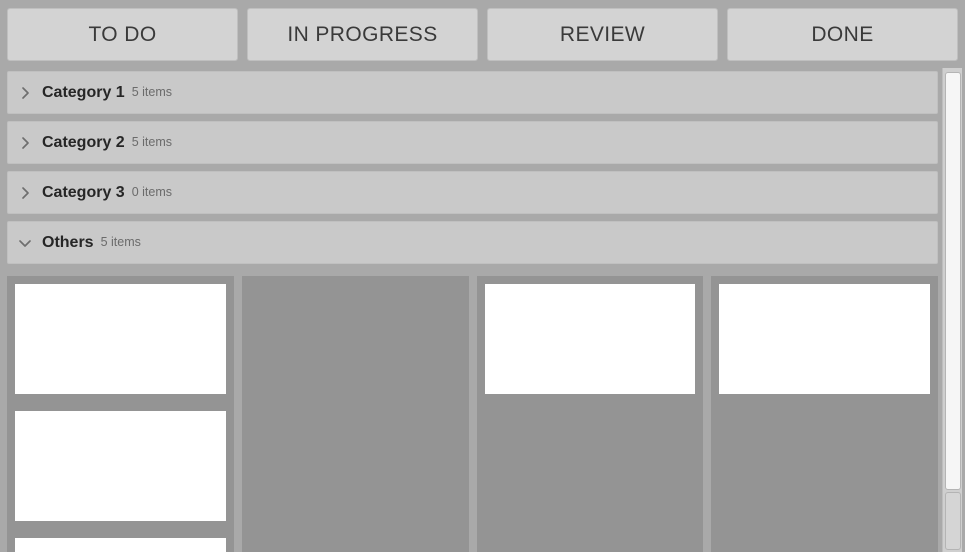 Image resolution: width=965 pixels, height=552 pixels. I want to click on tab-in-progress: IN PROGRESS, so click(362, 34).